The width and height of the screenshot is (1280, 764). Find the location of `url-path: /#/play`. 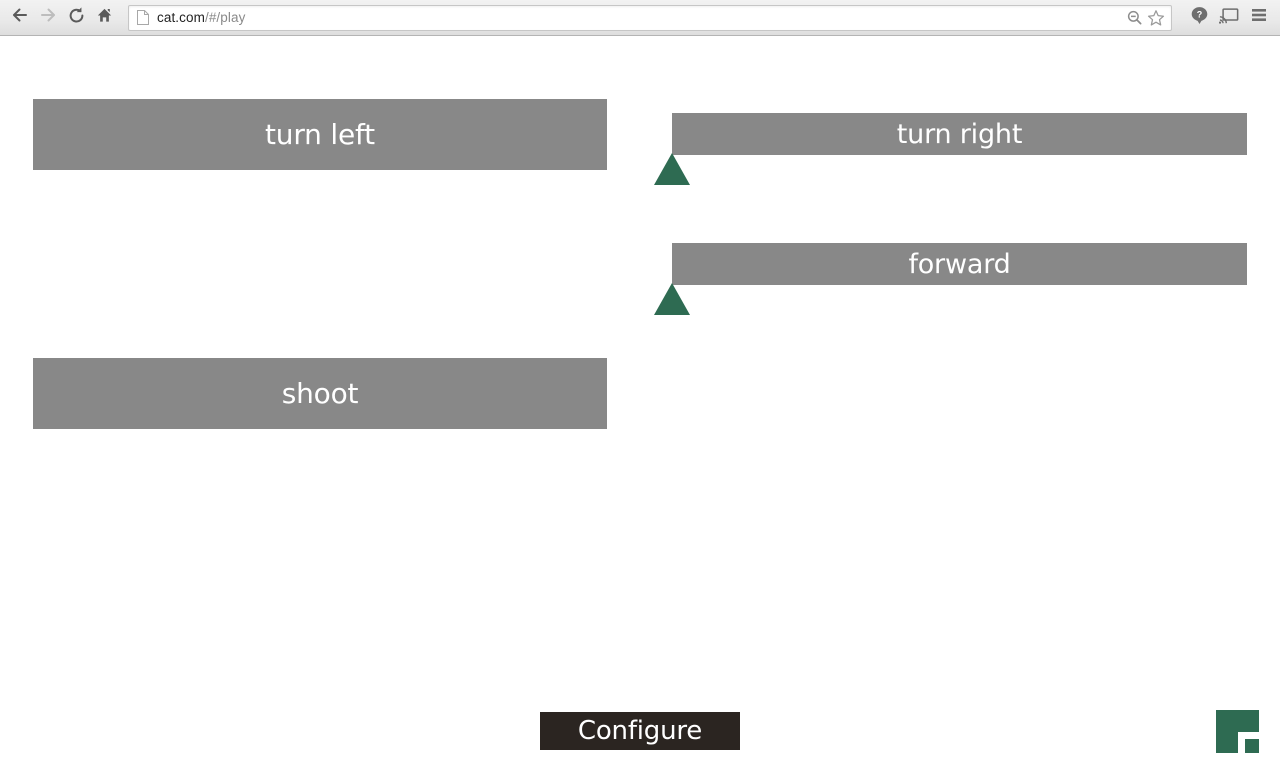

url-path: /#/play is located at coordinates (225, 17).